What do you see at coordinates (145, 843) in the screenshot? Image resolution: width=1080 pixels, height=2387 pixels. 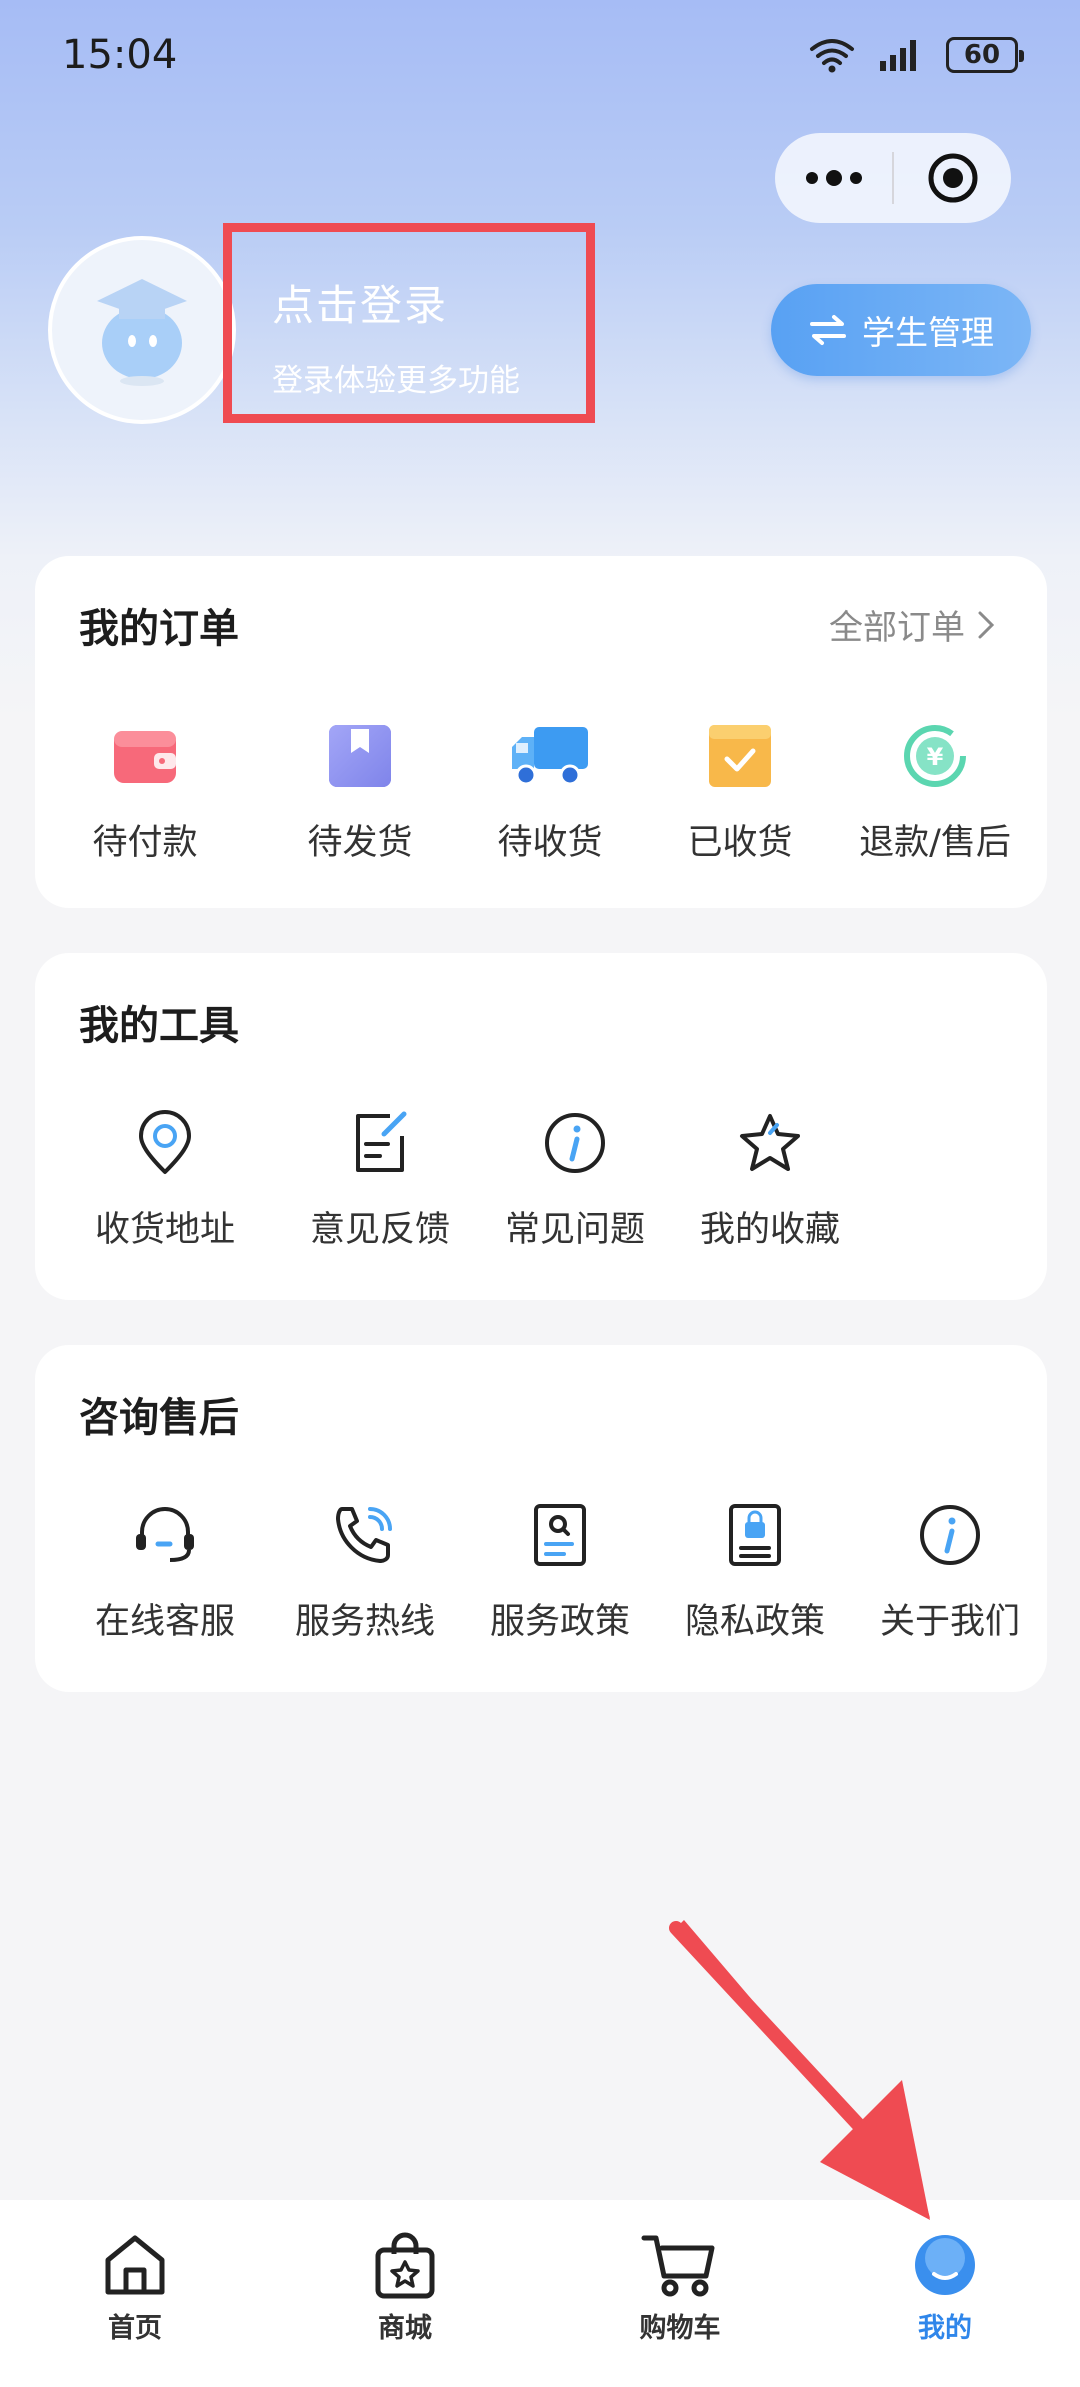 I see `order-label: 待付款` at bounding box center [145, 843].